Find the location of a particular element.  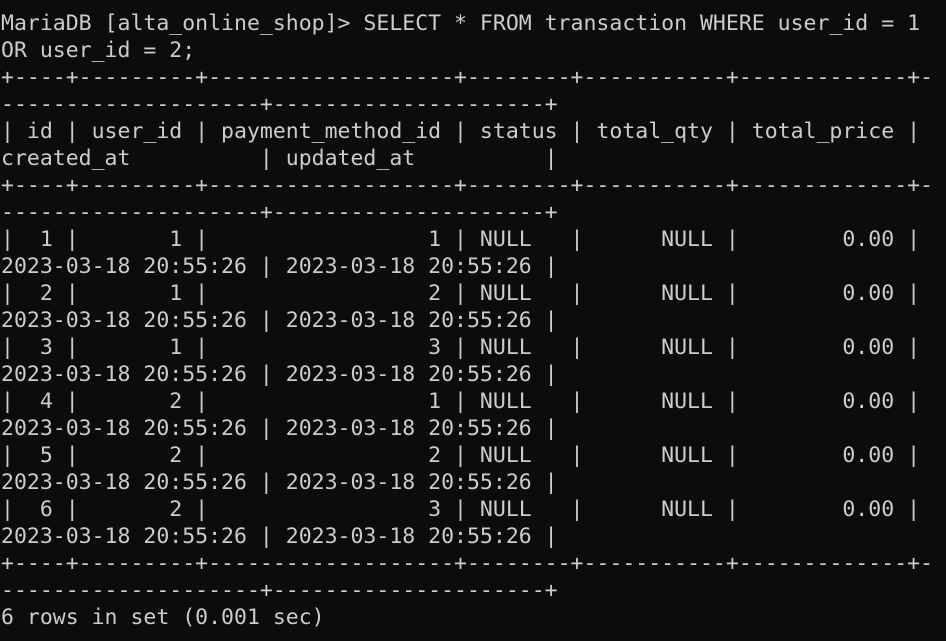

table-row: | 6 | 2 | 3 | NULL | NULL | 0.00 | is located at coordinates (461, 509).